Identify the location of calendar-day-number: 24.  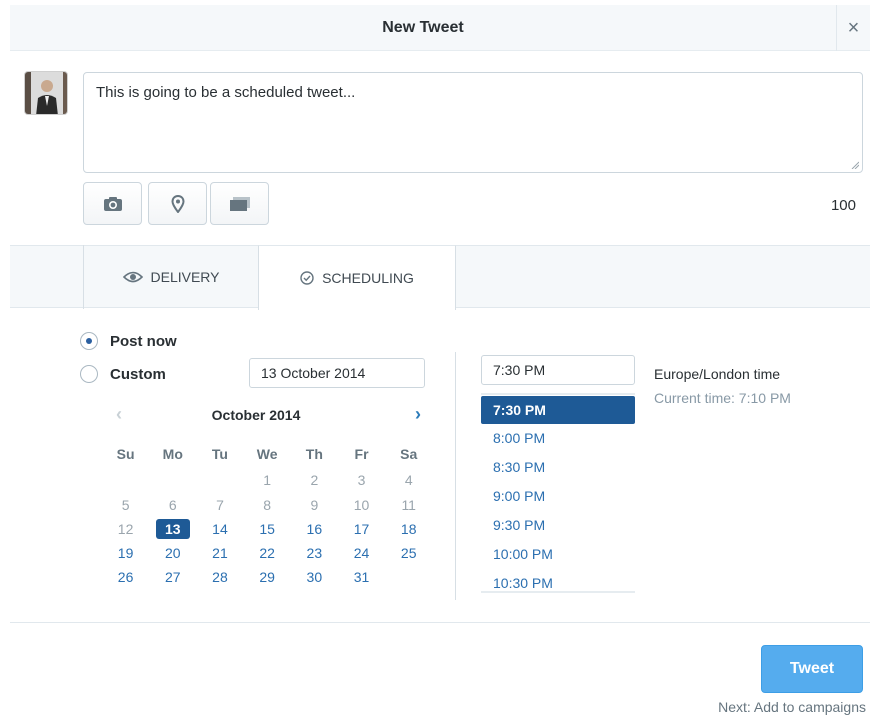
(361, 553).